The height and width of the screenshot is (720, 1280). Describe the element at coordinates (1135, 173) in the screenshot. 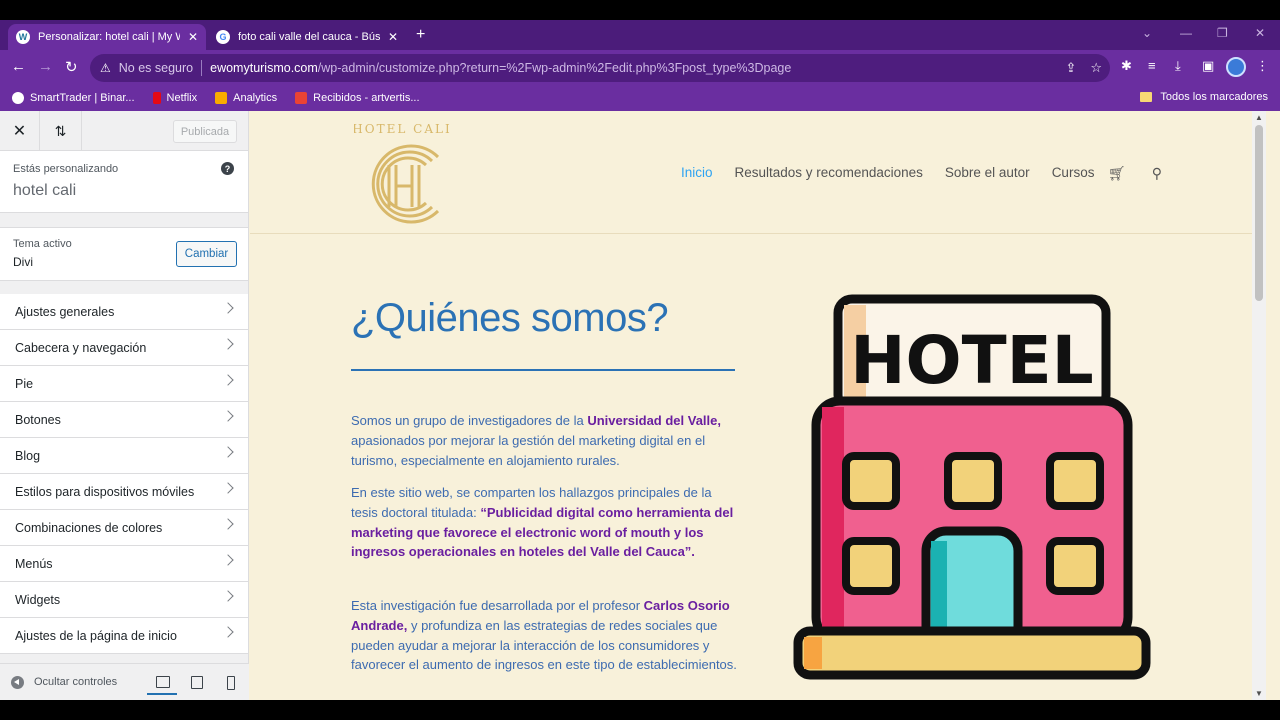

I see `nav-icons: 🛒︎ ⚲` at that location.